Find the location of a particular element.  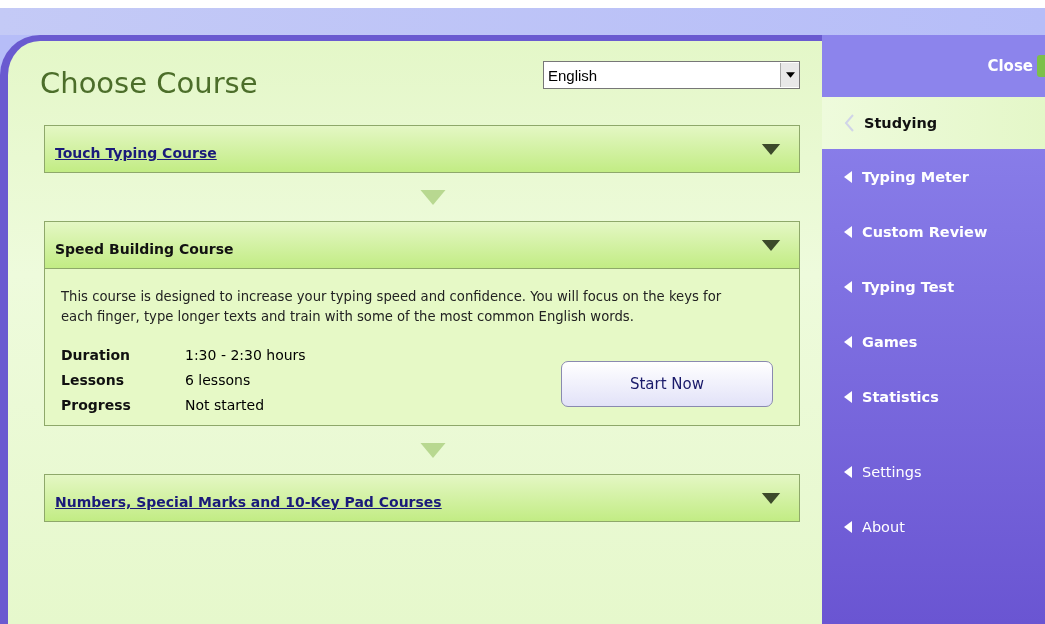

nav-item: Custom Review is located at coordinates (933, 231).